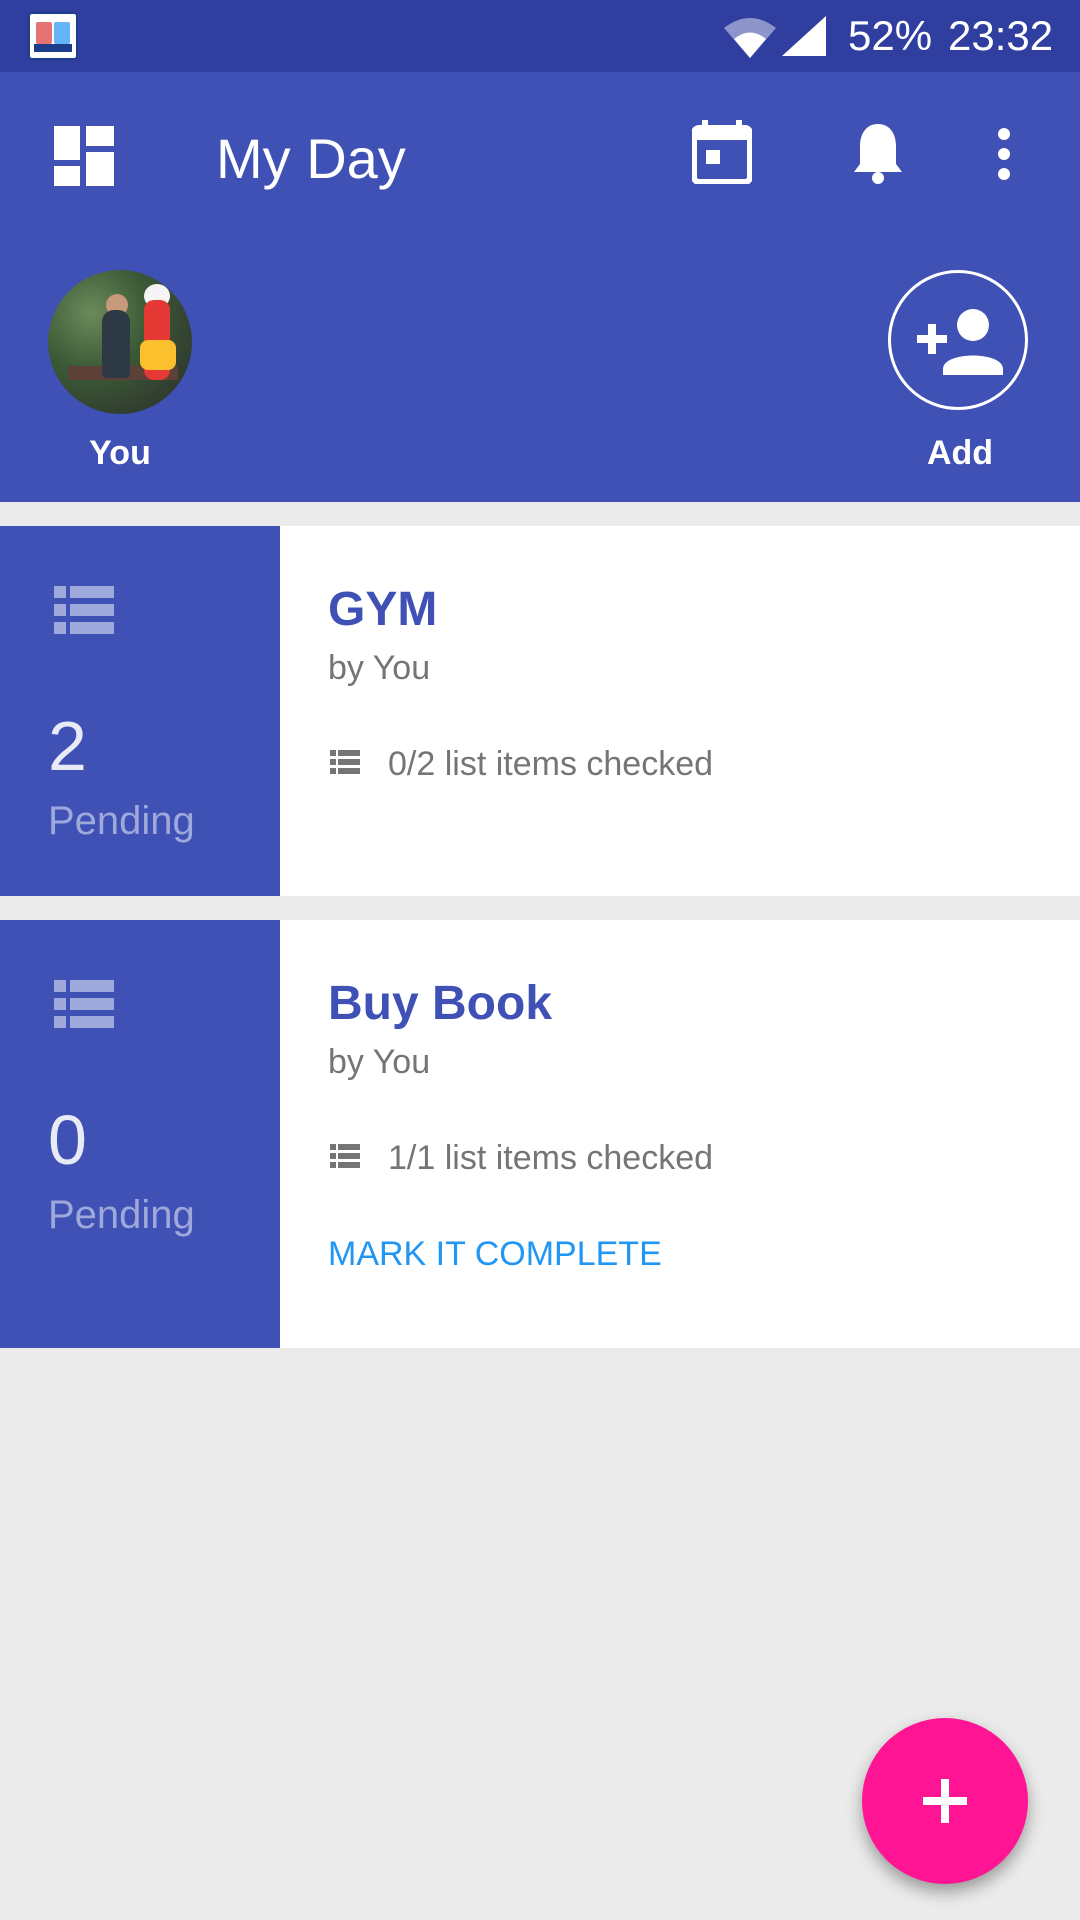  I want to click on add-person-icon, so click(960, 342).